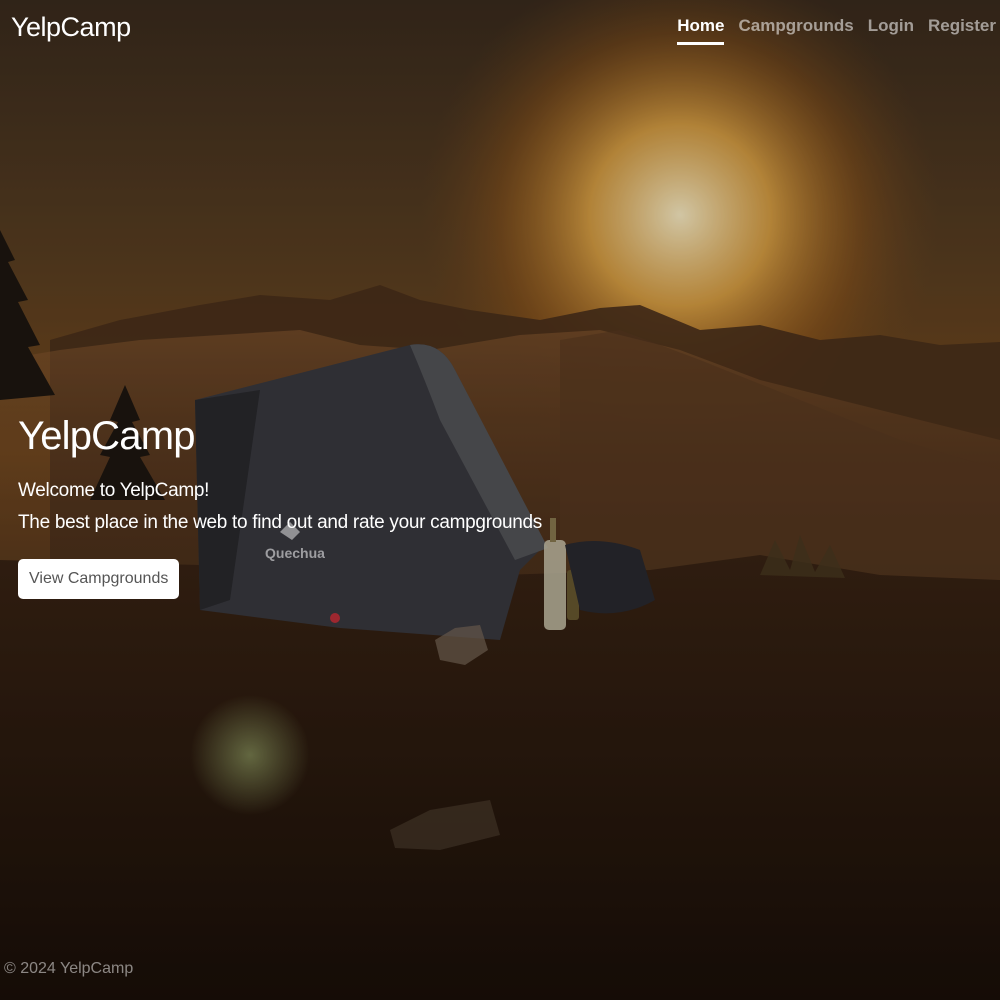 Image resolution: width=1000 pixels, height=1000 pixels. I want to click on navbar: YelpCamp Home Campgrounds Login Register, so click(500, 28).